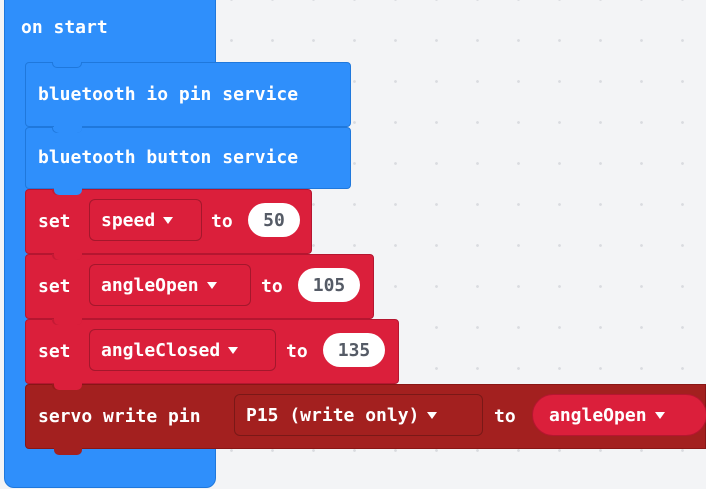  I want to click on variable-name: speed, so click(128, 220).